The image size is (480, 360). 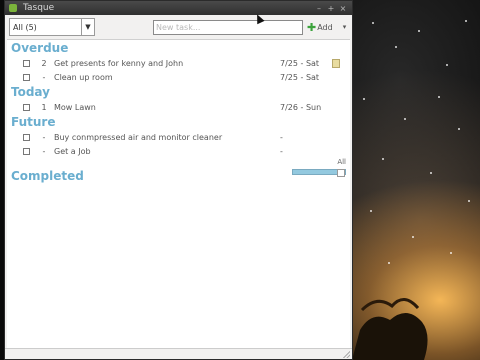 I want to click on task-name: Mow Lawn, so click(x=167, y=107).